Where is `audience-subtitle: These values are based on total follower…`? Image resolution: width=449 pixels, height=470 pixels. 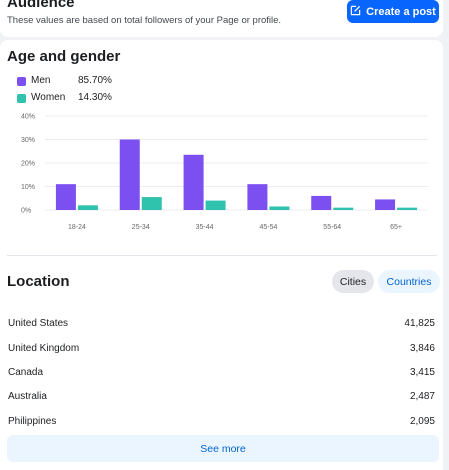
audience-subtitle: These values are based on total follower… is located at coordinates (144, 20).